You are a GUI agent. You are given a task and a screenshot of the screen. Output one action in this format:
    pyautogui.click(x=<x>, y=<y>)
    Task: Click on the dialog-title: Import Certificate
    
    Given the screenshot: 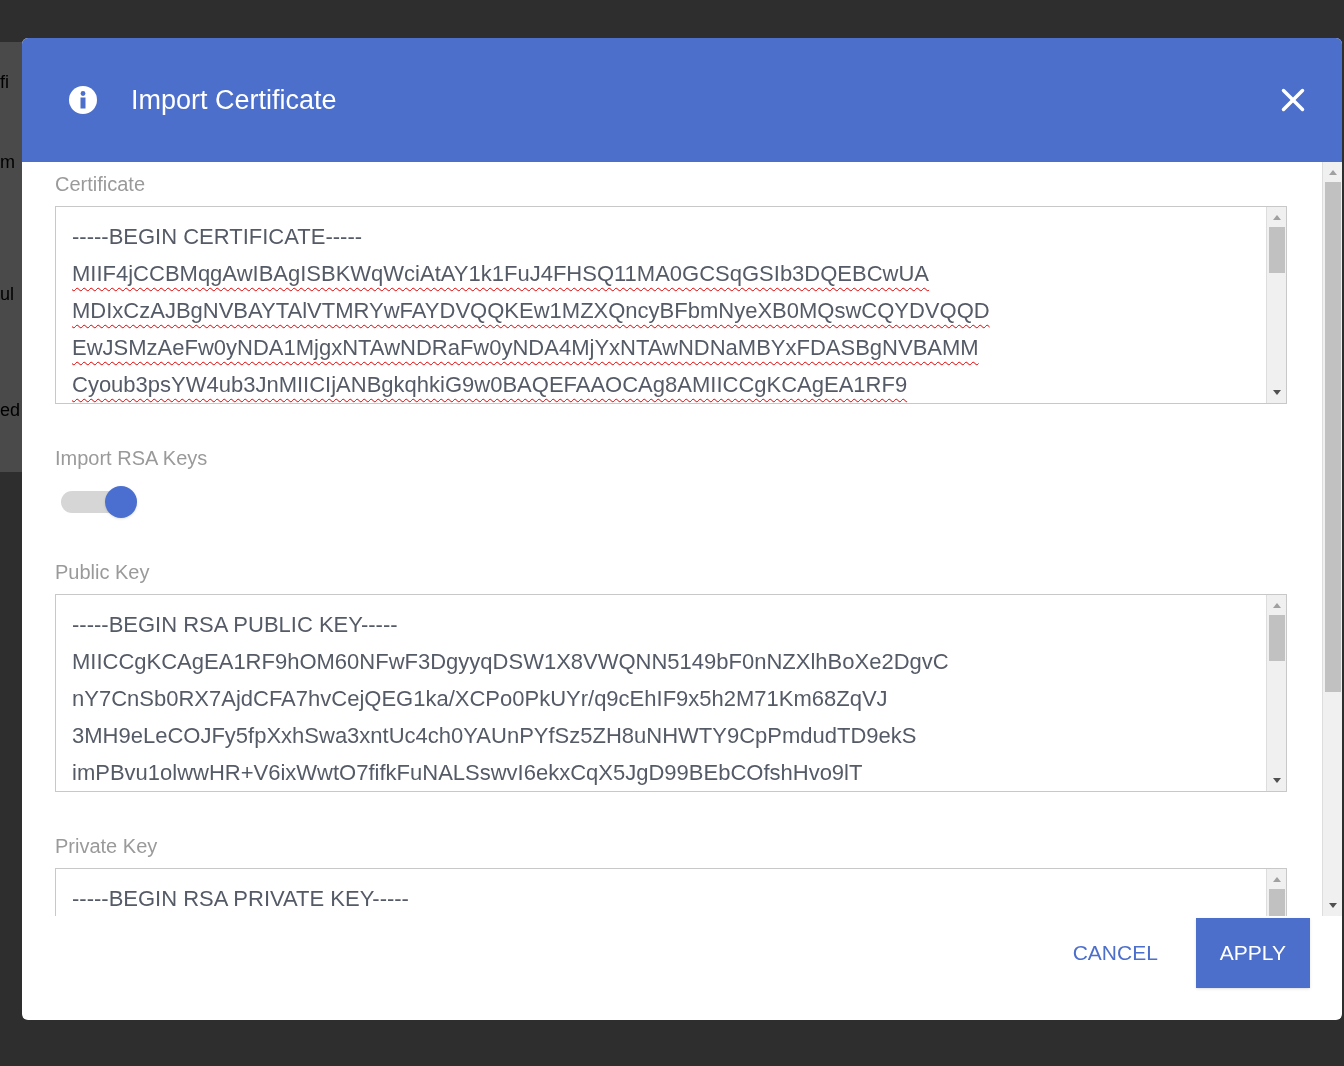 What is the action you would take?
    pyautogui.click(x=234, y=100)
    